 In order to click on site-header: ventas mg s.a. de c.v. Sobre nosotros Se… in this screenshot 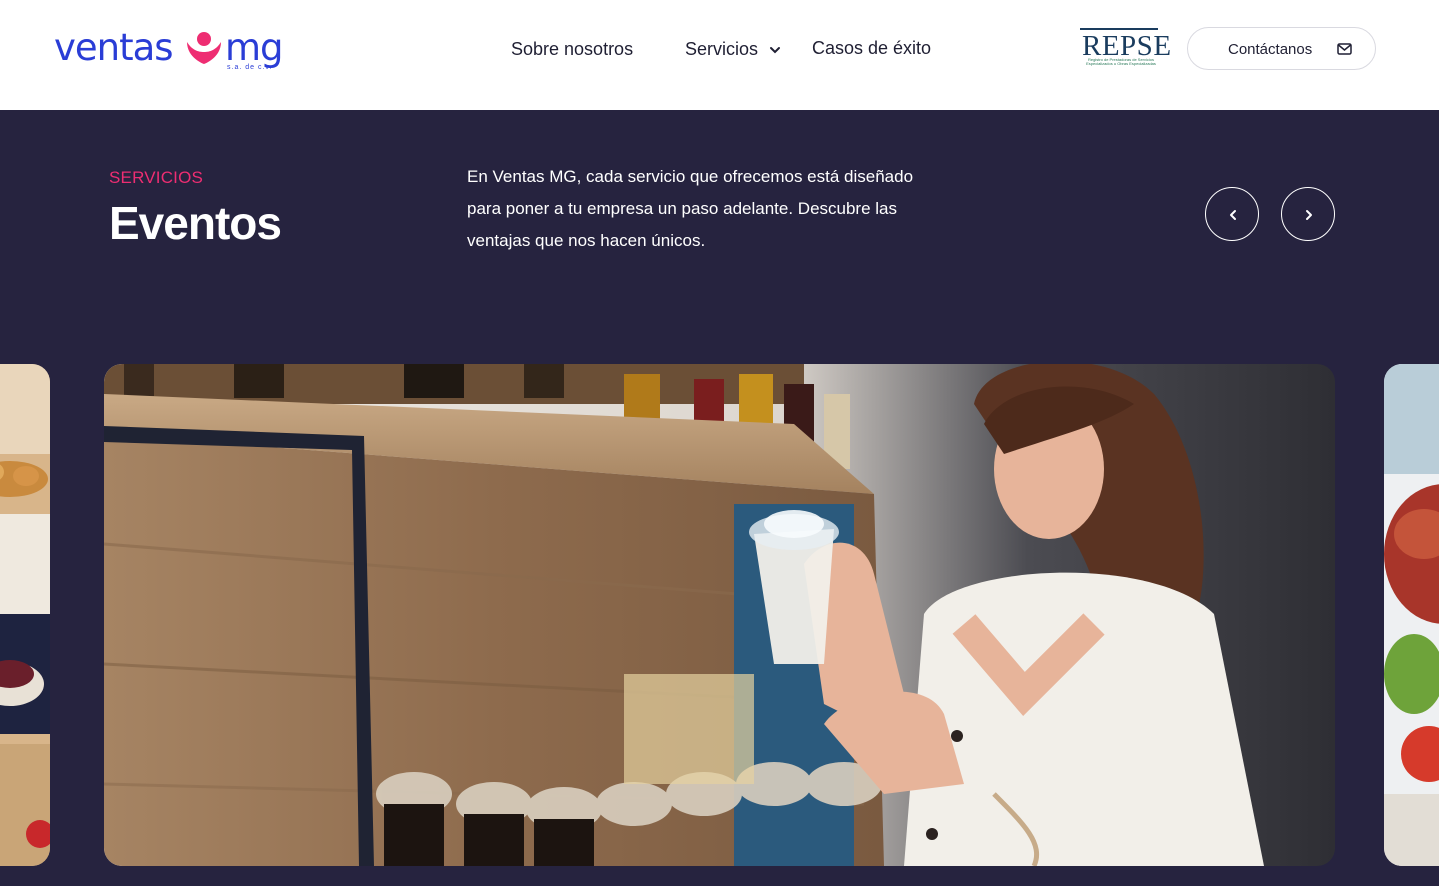, I will do `click(719, 55)`.